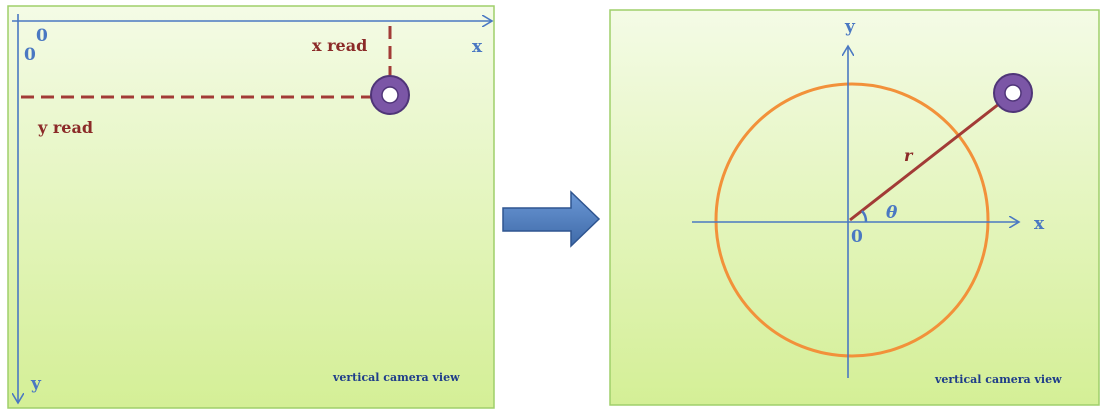  What do you see at coordinates (396, 377) in the screenshot?
I see `left-caption: vertical camera view` at bounding box center [396, 377].